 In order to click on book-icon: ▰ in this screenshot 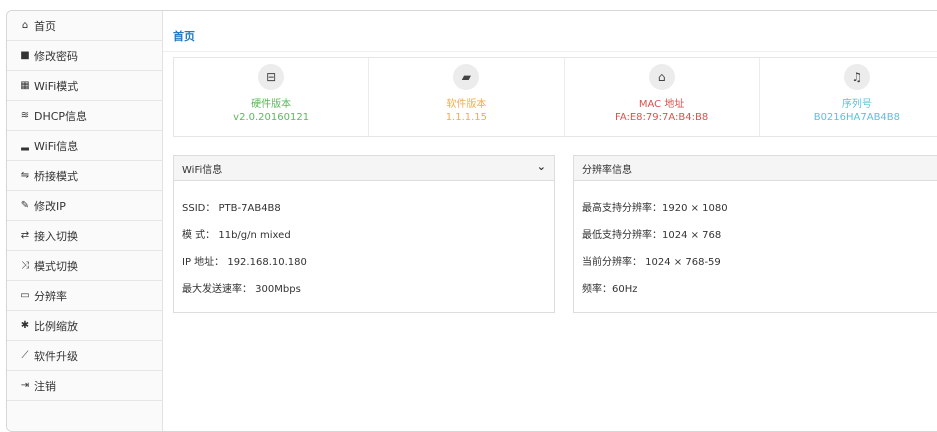, I will do `click(466, 77)`.